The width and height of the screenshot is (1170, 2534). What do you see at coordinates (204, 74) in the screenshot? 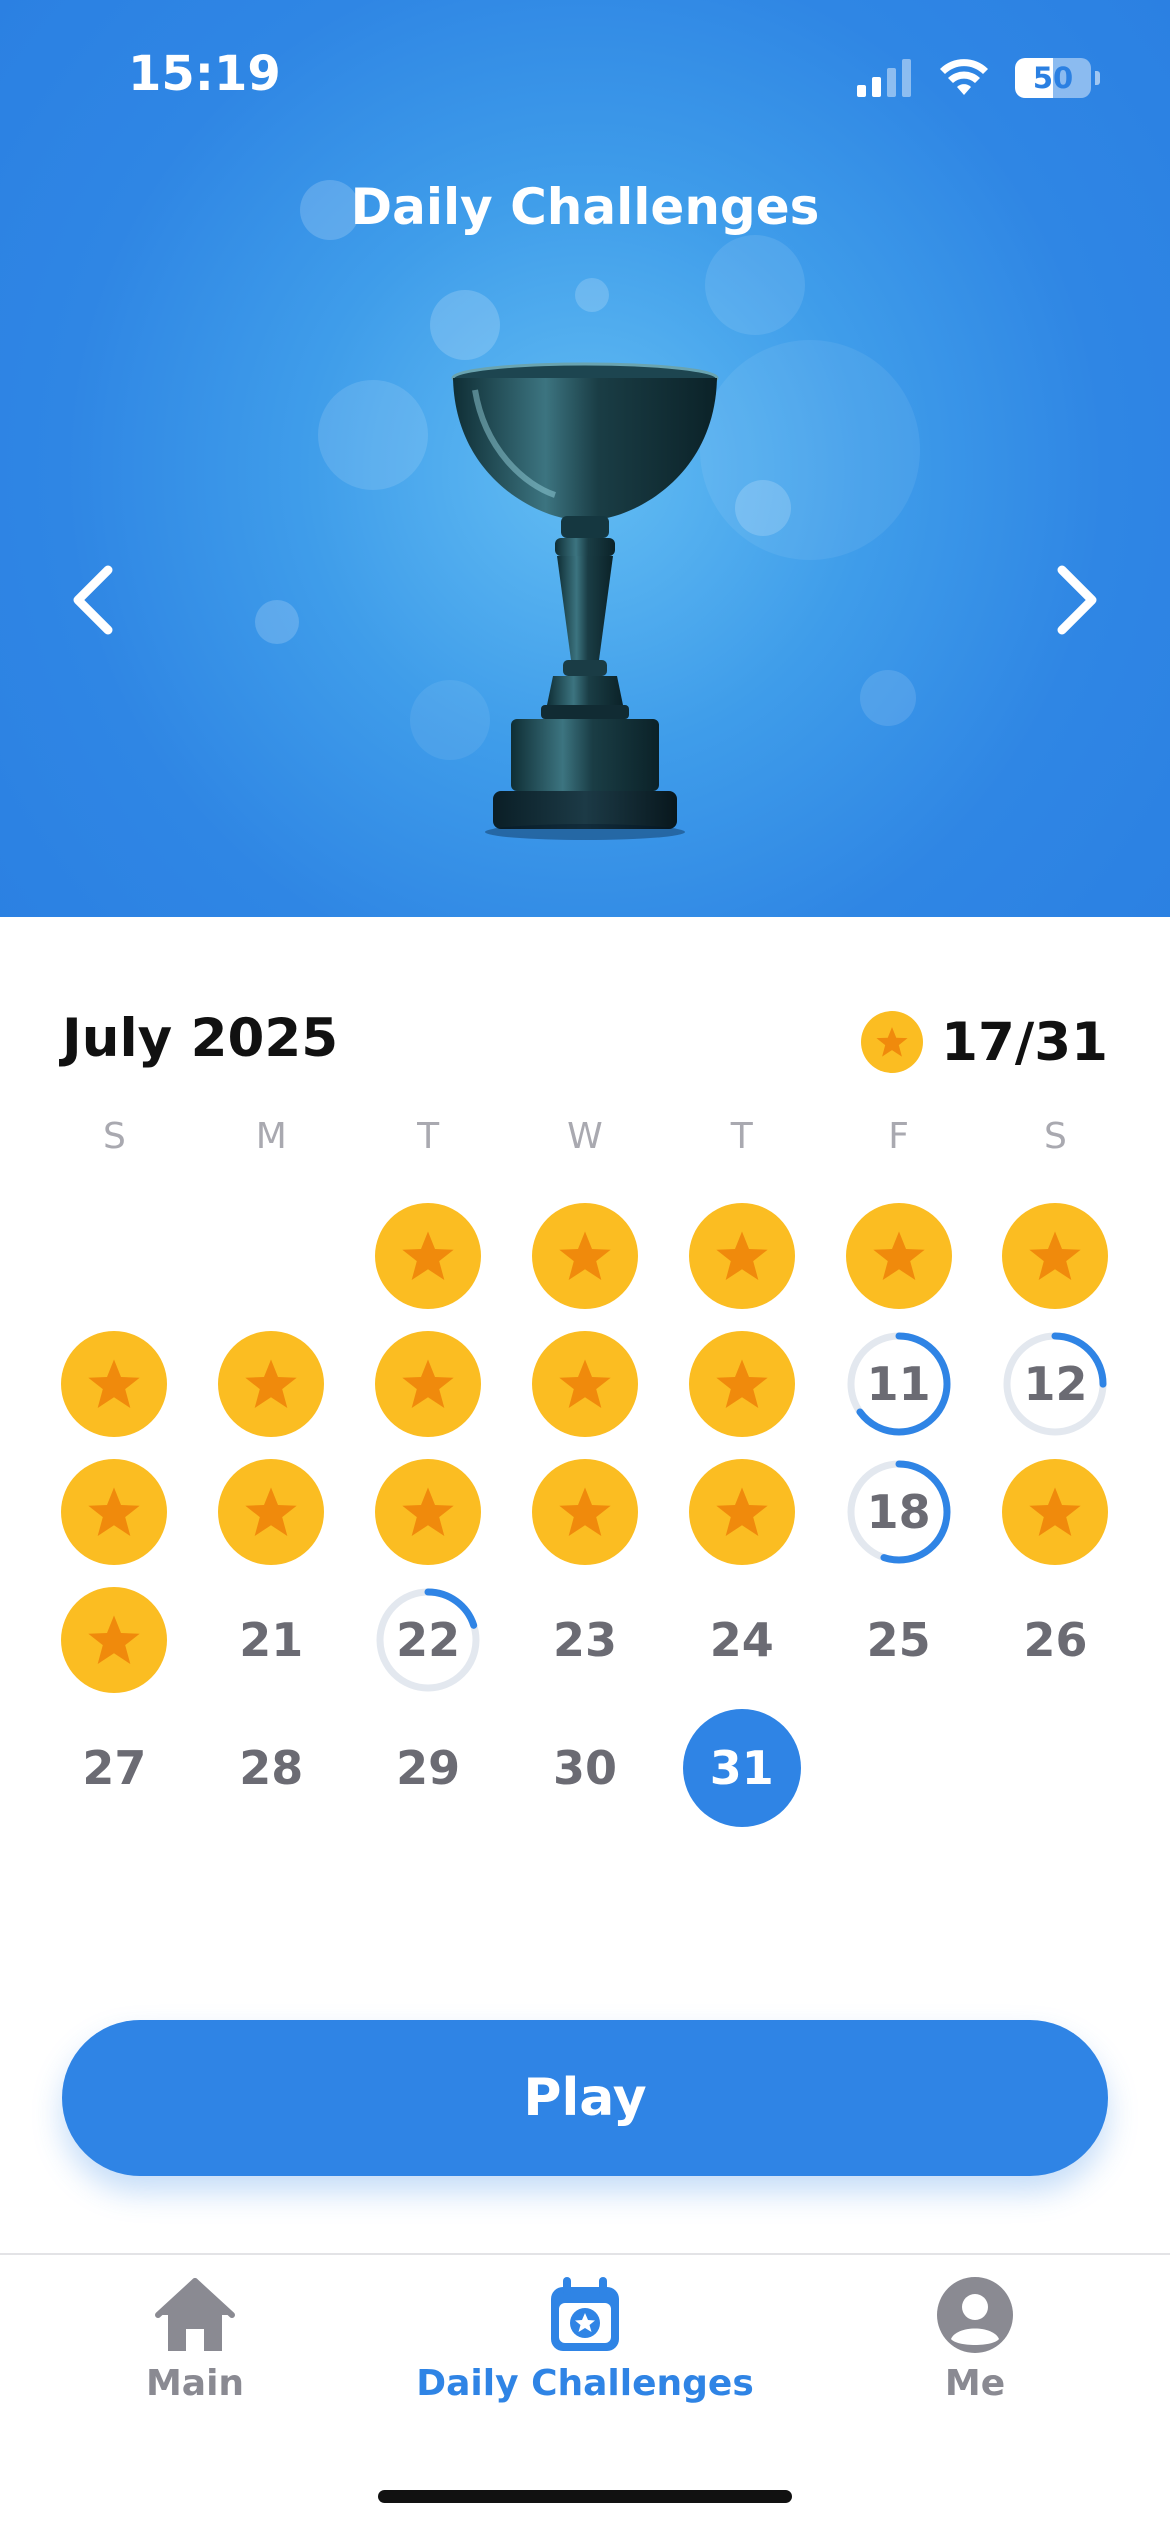
I see `status-time: 15:19` at bounding box center [204, 74].